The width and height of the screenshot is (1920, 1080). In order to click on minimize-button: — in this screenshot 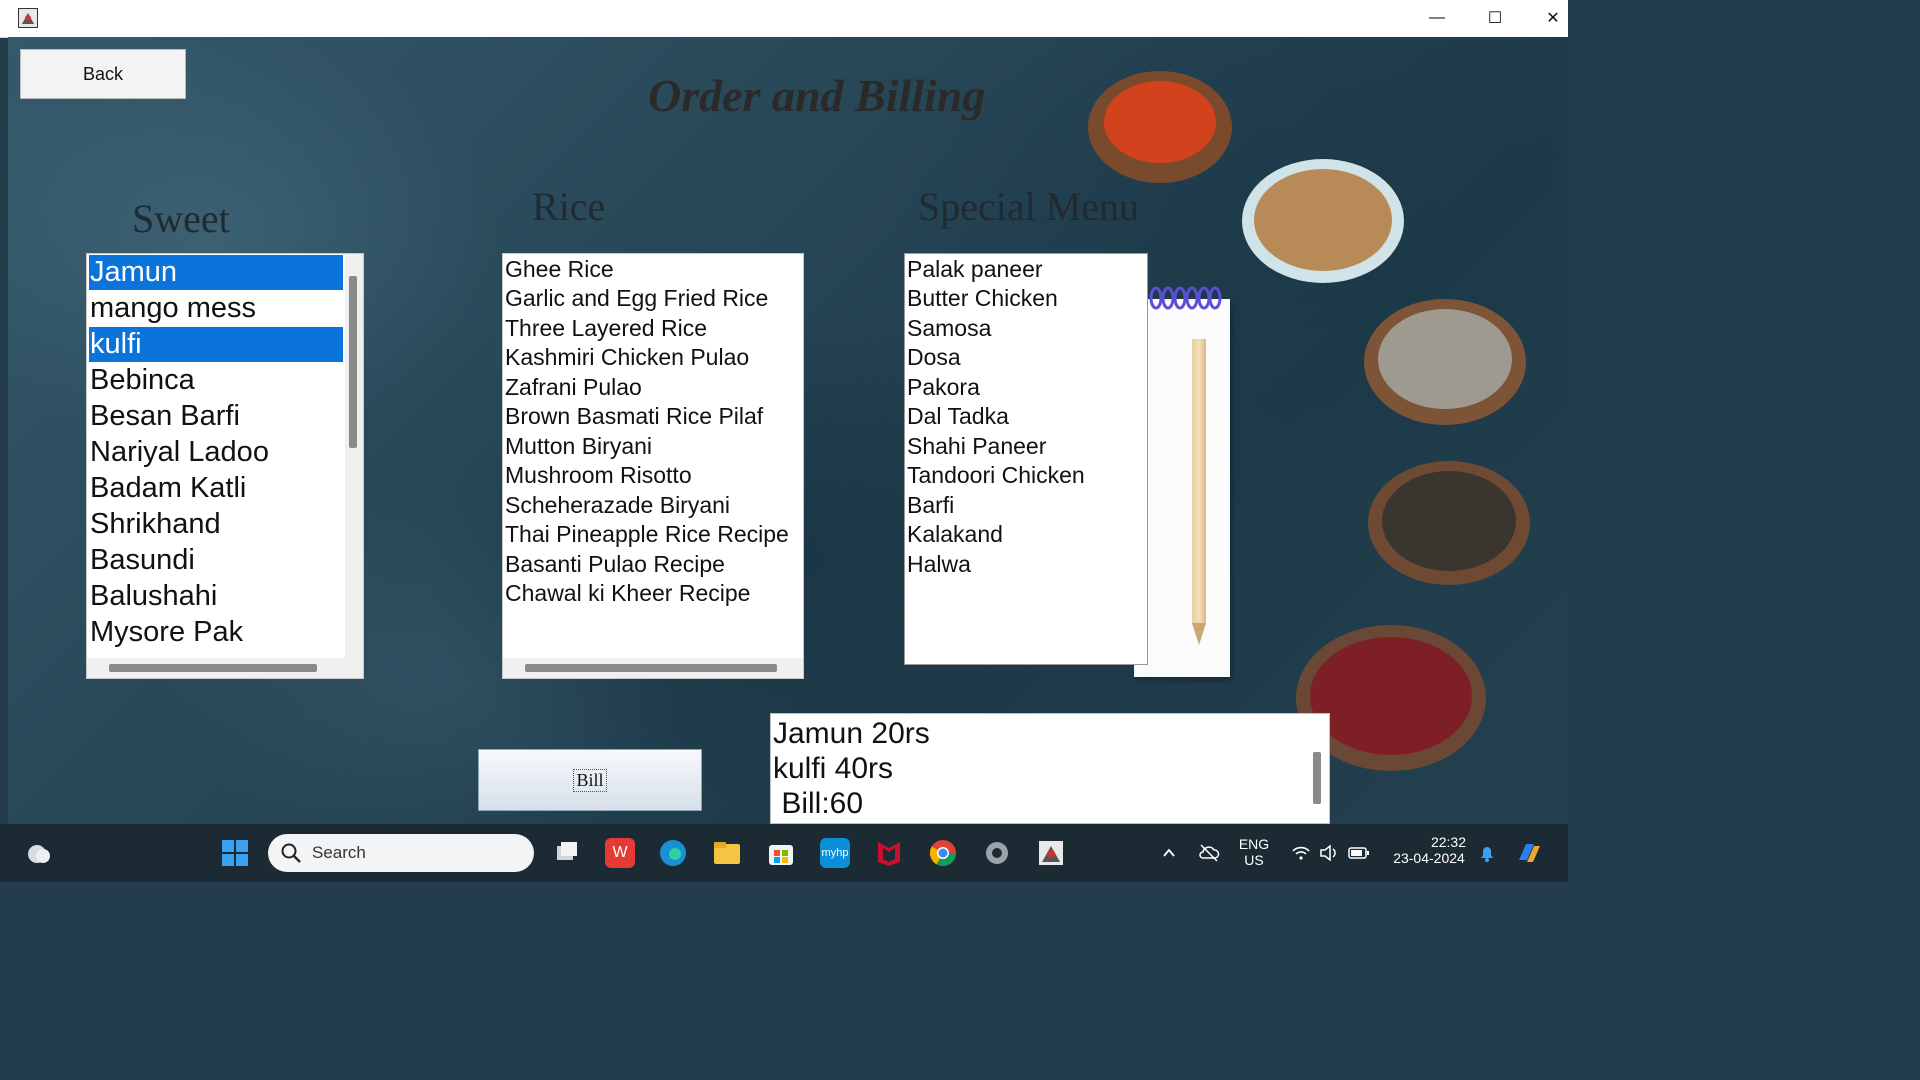, I will do `click(1437, 18)`.